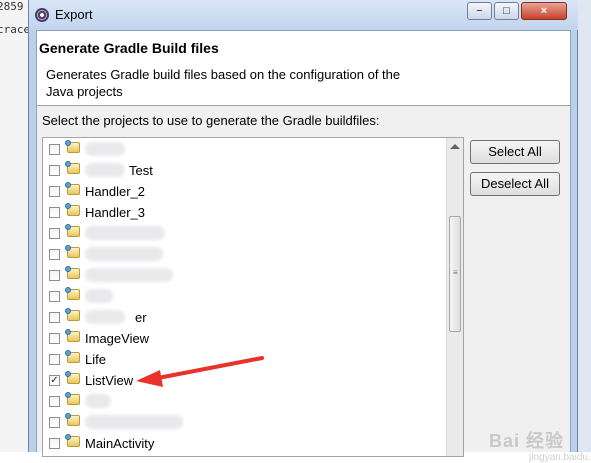  What do you see at coordinates (117, 338) in the screenshot?
I see `project-label: ImageView` at bounding box center [117, 338].